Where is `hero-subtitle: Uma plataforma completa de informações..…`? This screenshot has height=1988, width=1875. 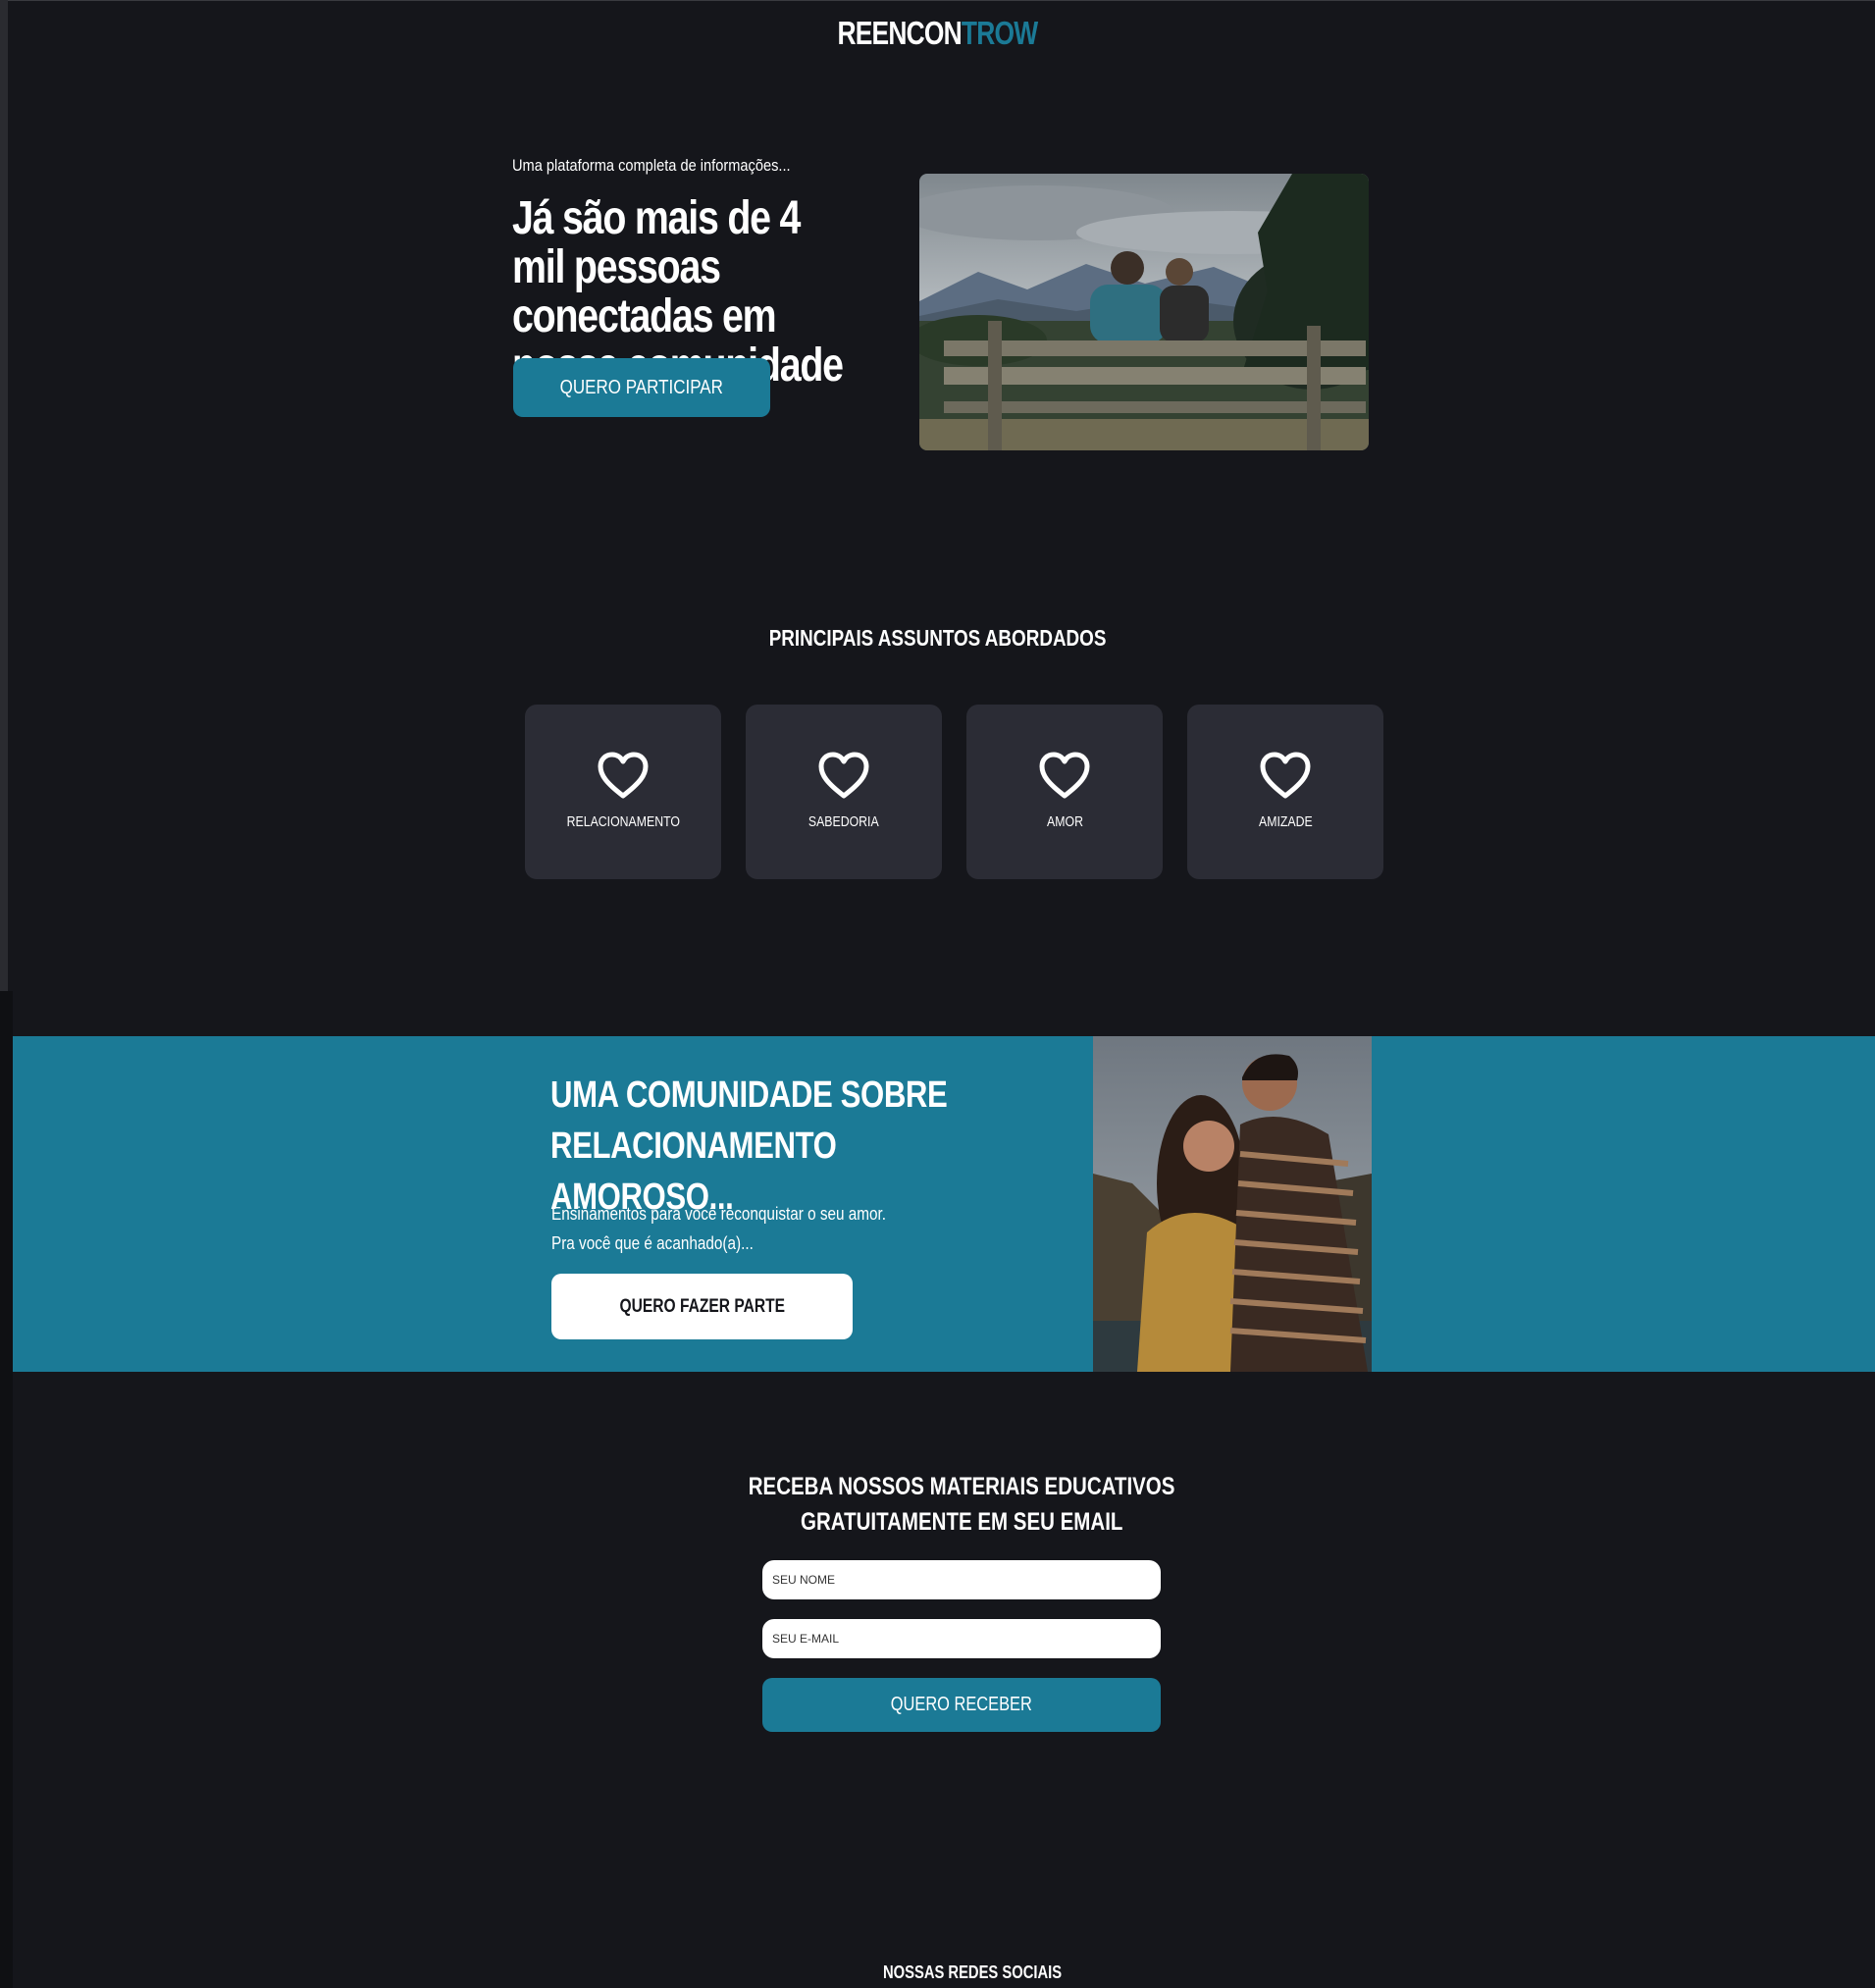
hero-subtitle: Uma plataforma completa de informações..… is located at coordinates (651, 165).